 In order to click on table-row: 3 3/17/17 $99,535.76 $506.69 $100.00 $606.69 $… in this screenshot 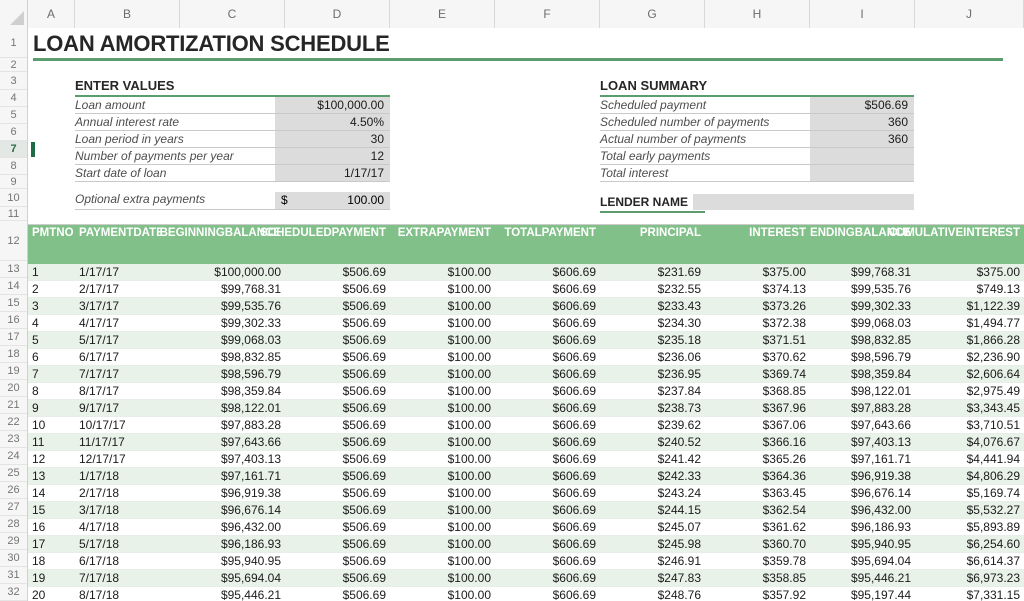, I will do `click(526, 306)`.